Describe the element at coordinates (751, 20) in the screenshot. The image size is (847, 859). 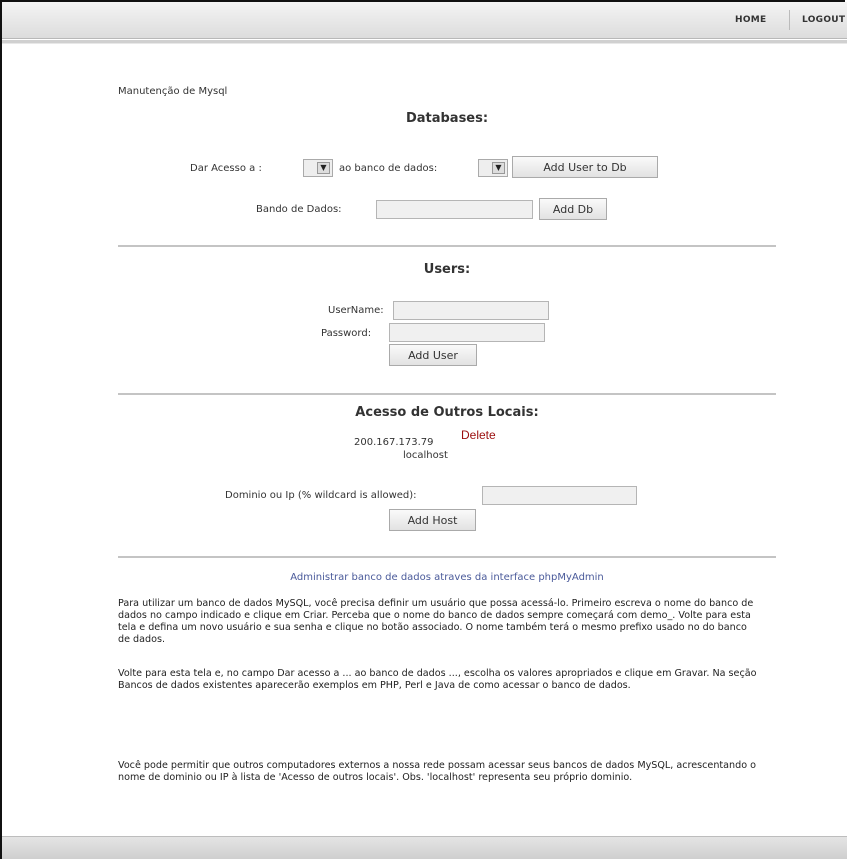
I see `nav-home-link: HOME` at that location.